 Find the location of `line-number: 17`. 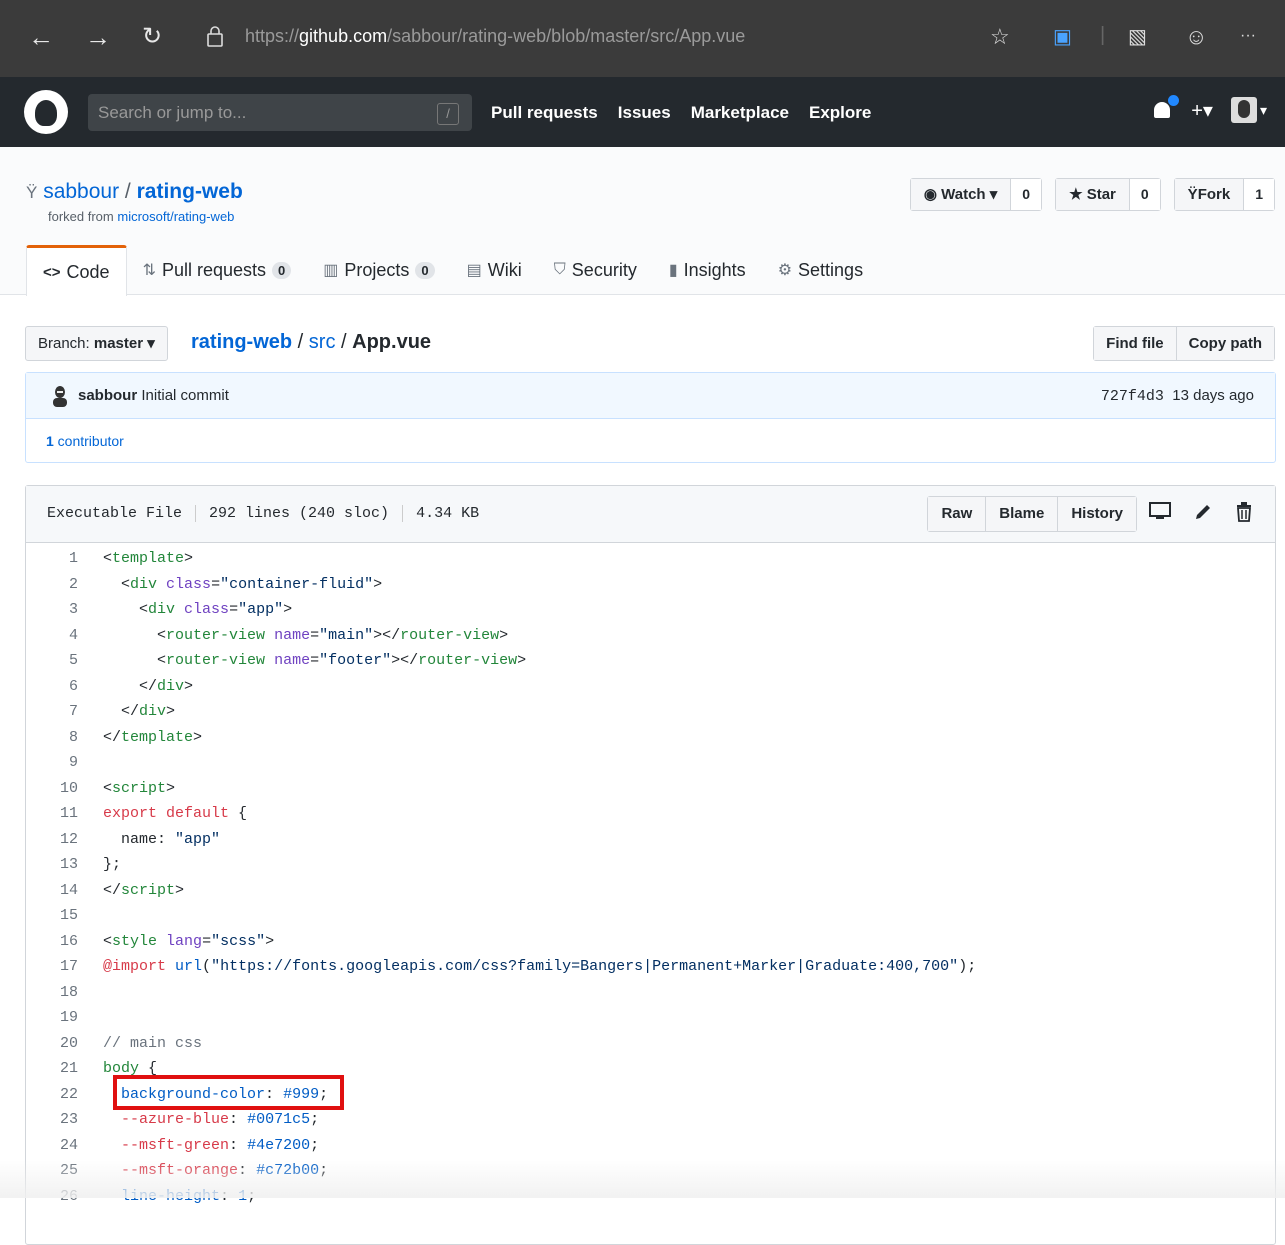

line-number: 17 is located at coordinates (52, 967).